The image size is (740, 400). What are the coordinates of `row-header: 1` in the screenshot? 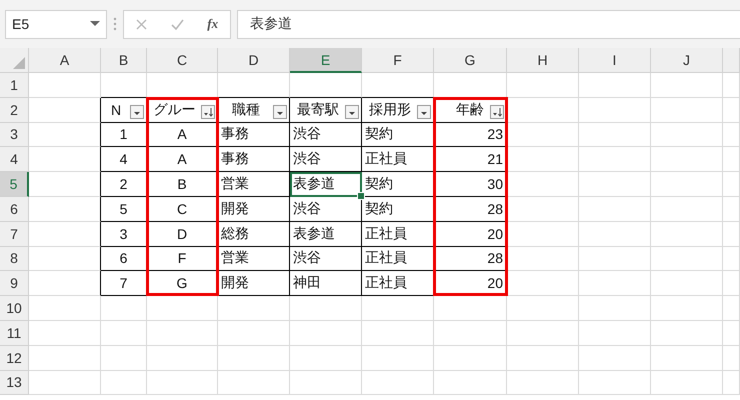 It's located at (14, 85).